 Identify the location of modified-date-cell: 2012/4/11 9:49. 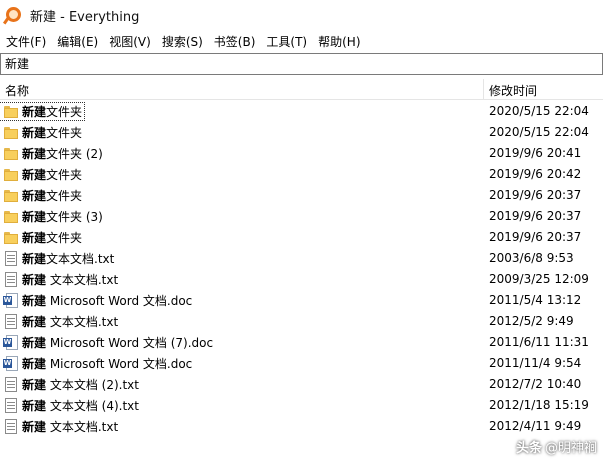
(535, 426).